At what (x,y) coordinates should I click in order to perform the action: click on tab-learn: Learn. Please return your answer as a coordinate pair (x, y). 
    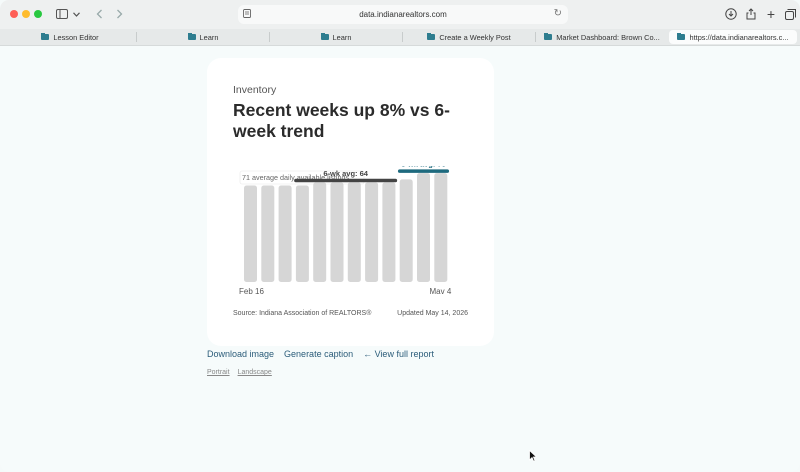
    Looking at the image, I should click on (203, 37).